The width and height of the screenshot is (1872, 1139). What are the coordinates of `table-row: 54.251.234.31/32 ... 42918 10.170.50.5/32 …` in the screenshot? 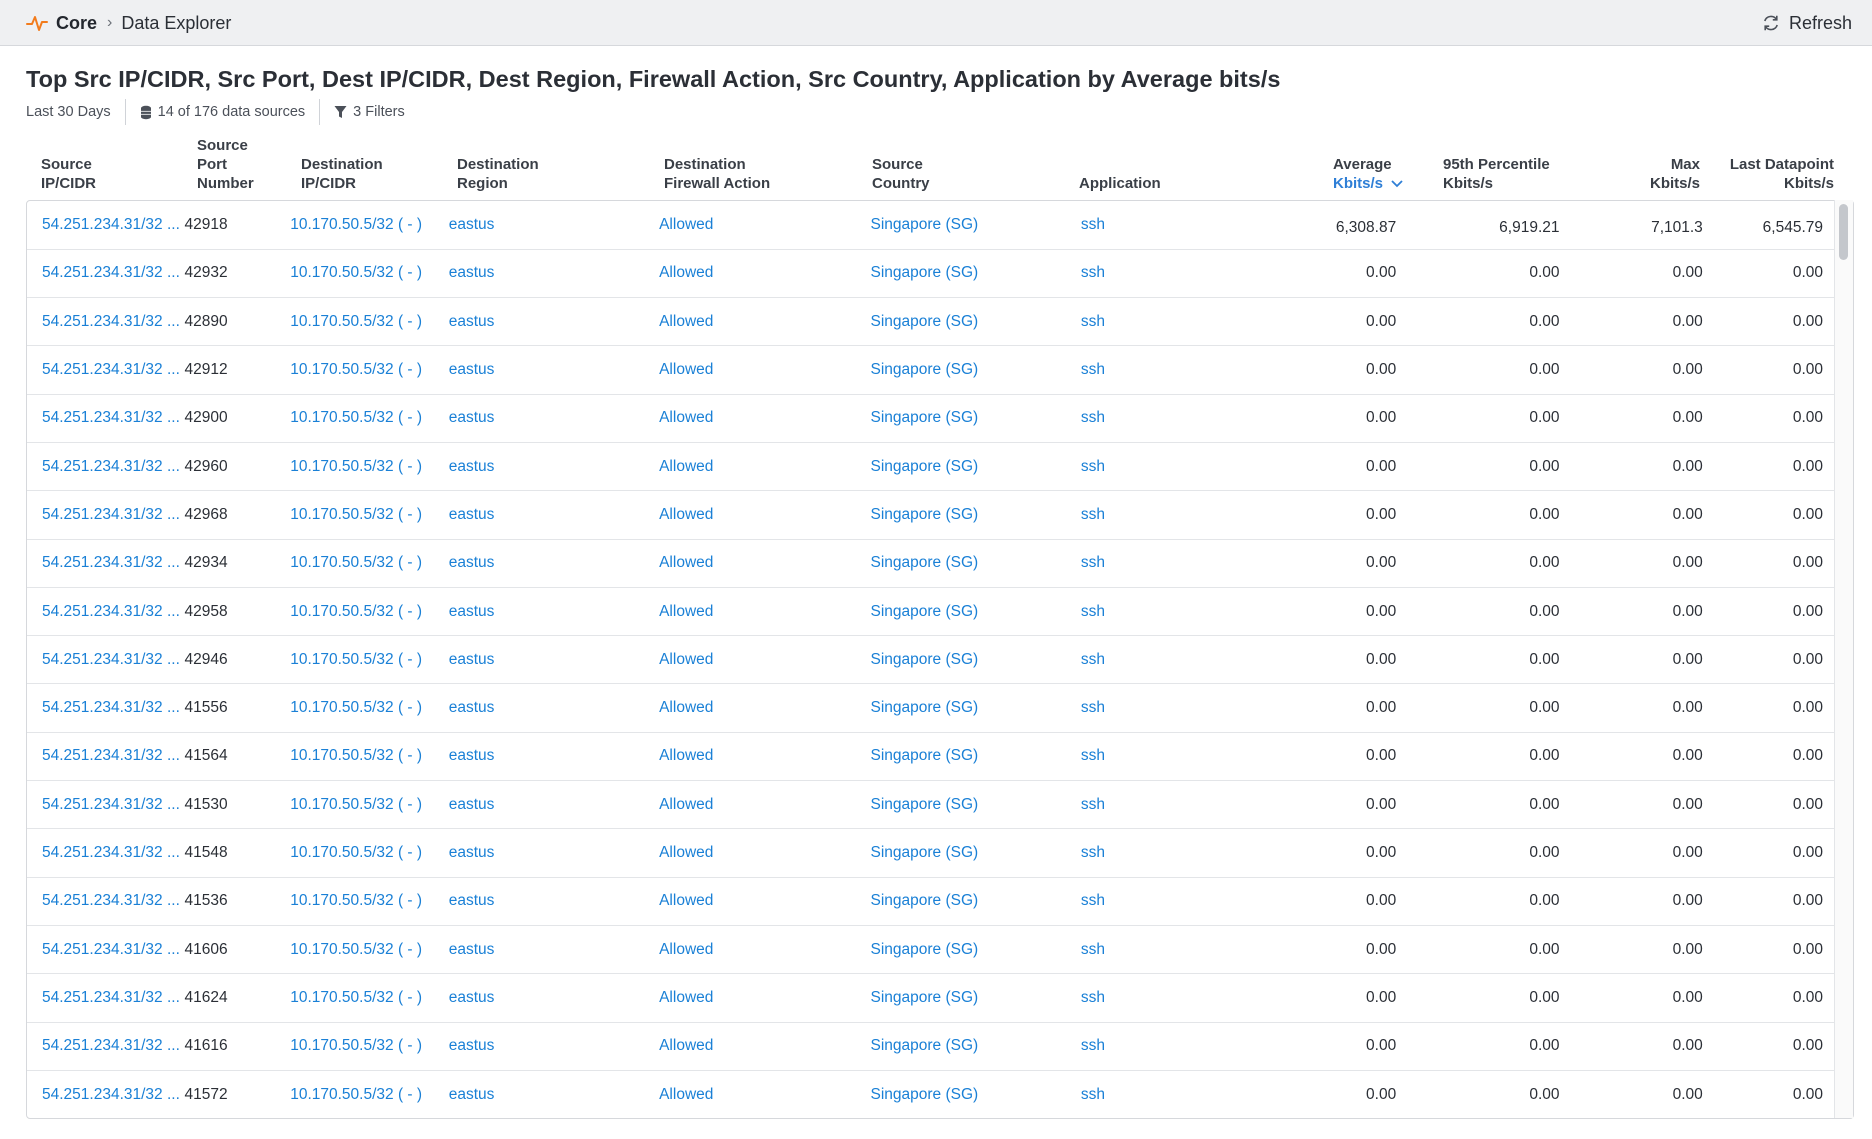 It's located at (931, 225).